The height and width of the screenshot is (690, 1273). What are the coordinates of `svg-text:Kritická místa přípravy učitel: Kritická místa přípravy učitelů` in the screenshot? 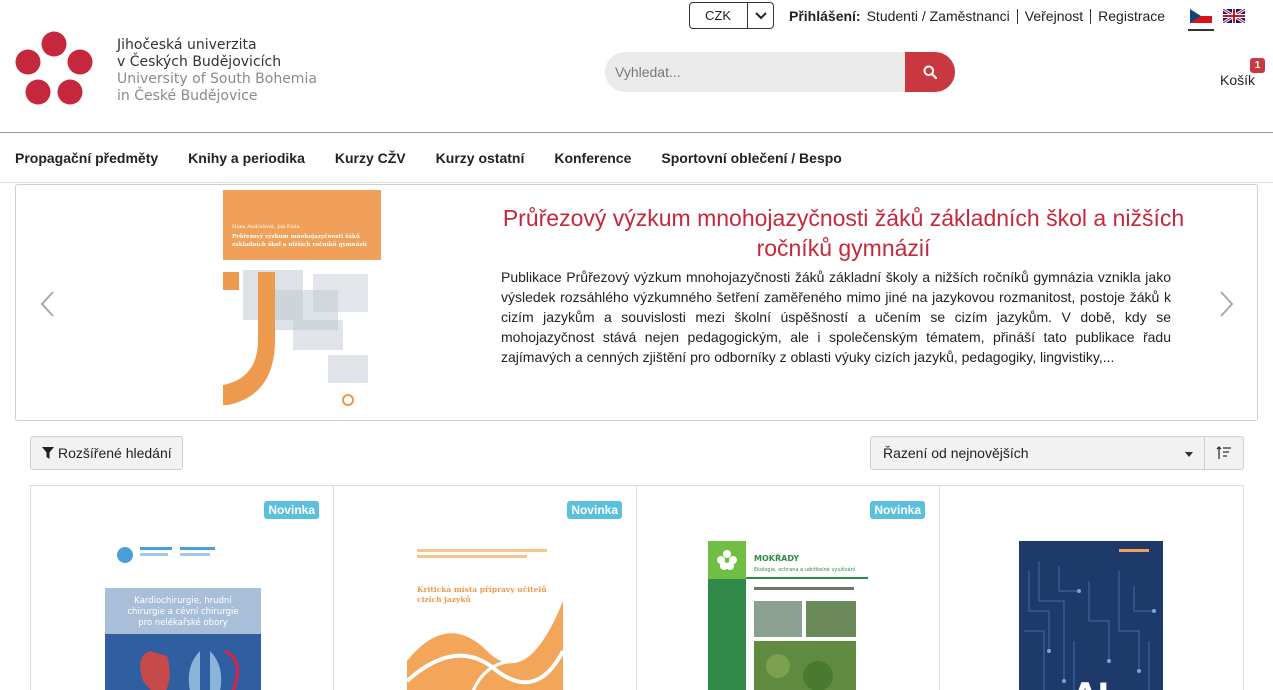 It's located at (482, 589).